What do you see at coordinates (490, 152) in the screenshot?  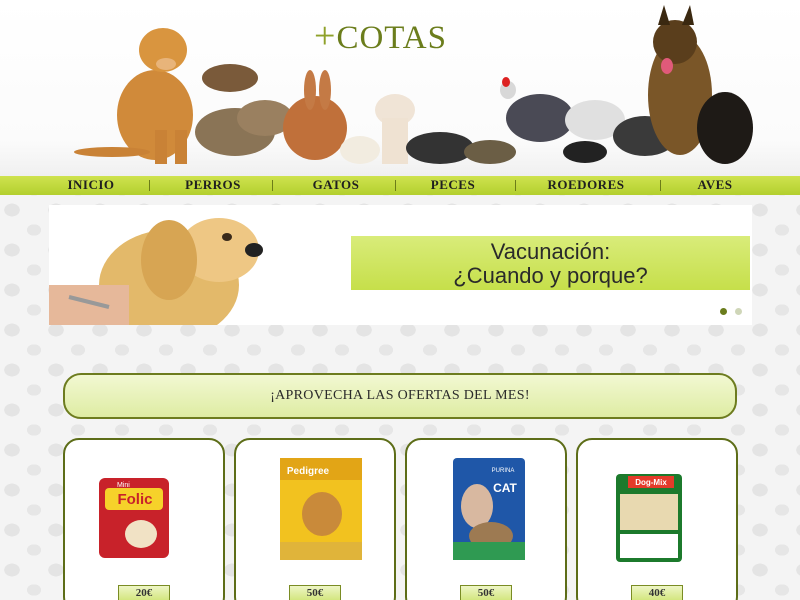 I see `turtle-image` at bounding box center [490, 152].